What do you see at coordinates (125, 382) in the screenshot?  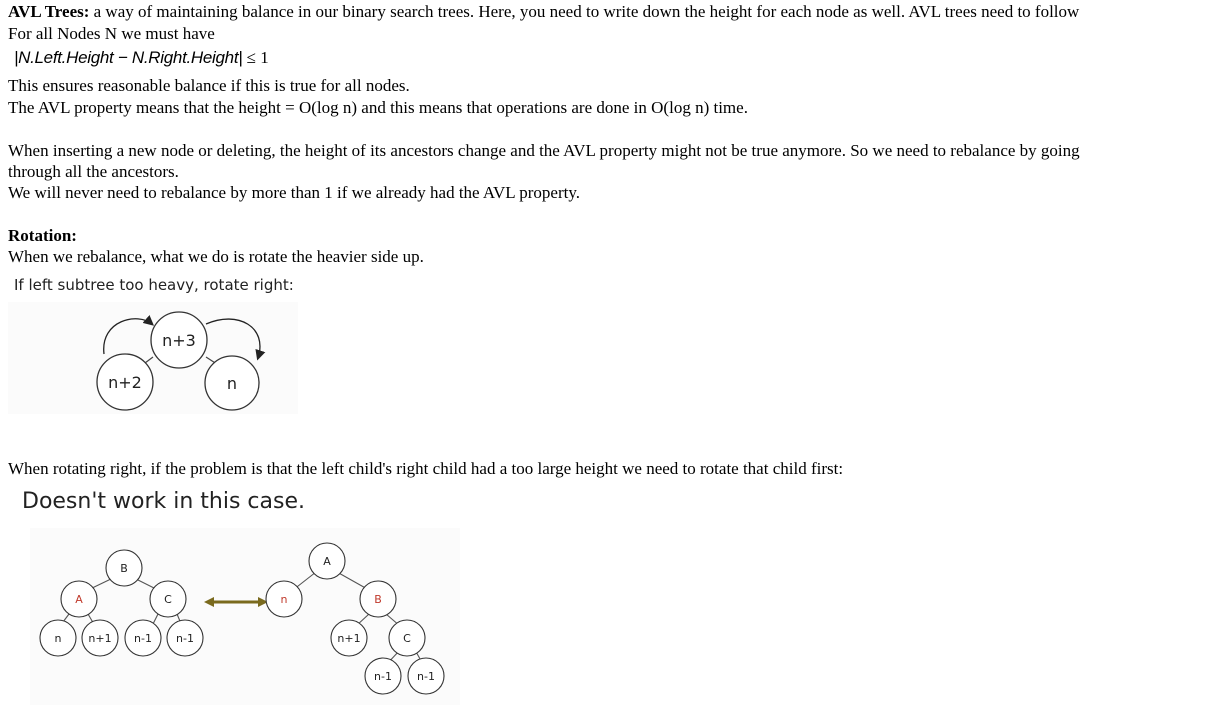 I see `node-left-label: n+2` at bounding box center [125, 382].